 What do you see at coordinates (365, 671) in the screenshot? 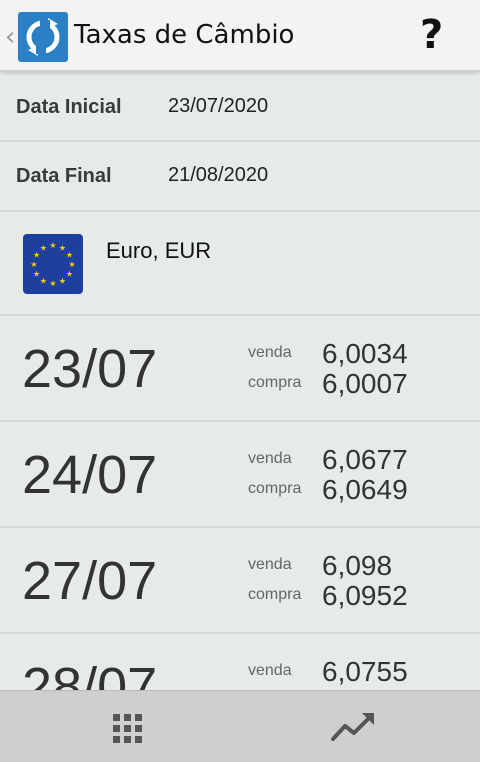
I see `venda-value: 6,0755` at bounding box center [365, 671].